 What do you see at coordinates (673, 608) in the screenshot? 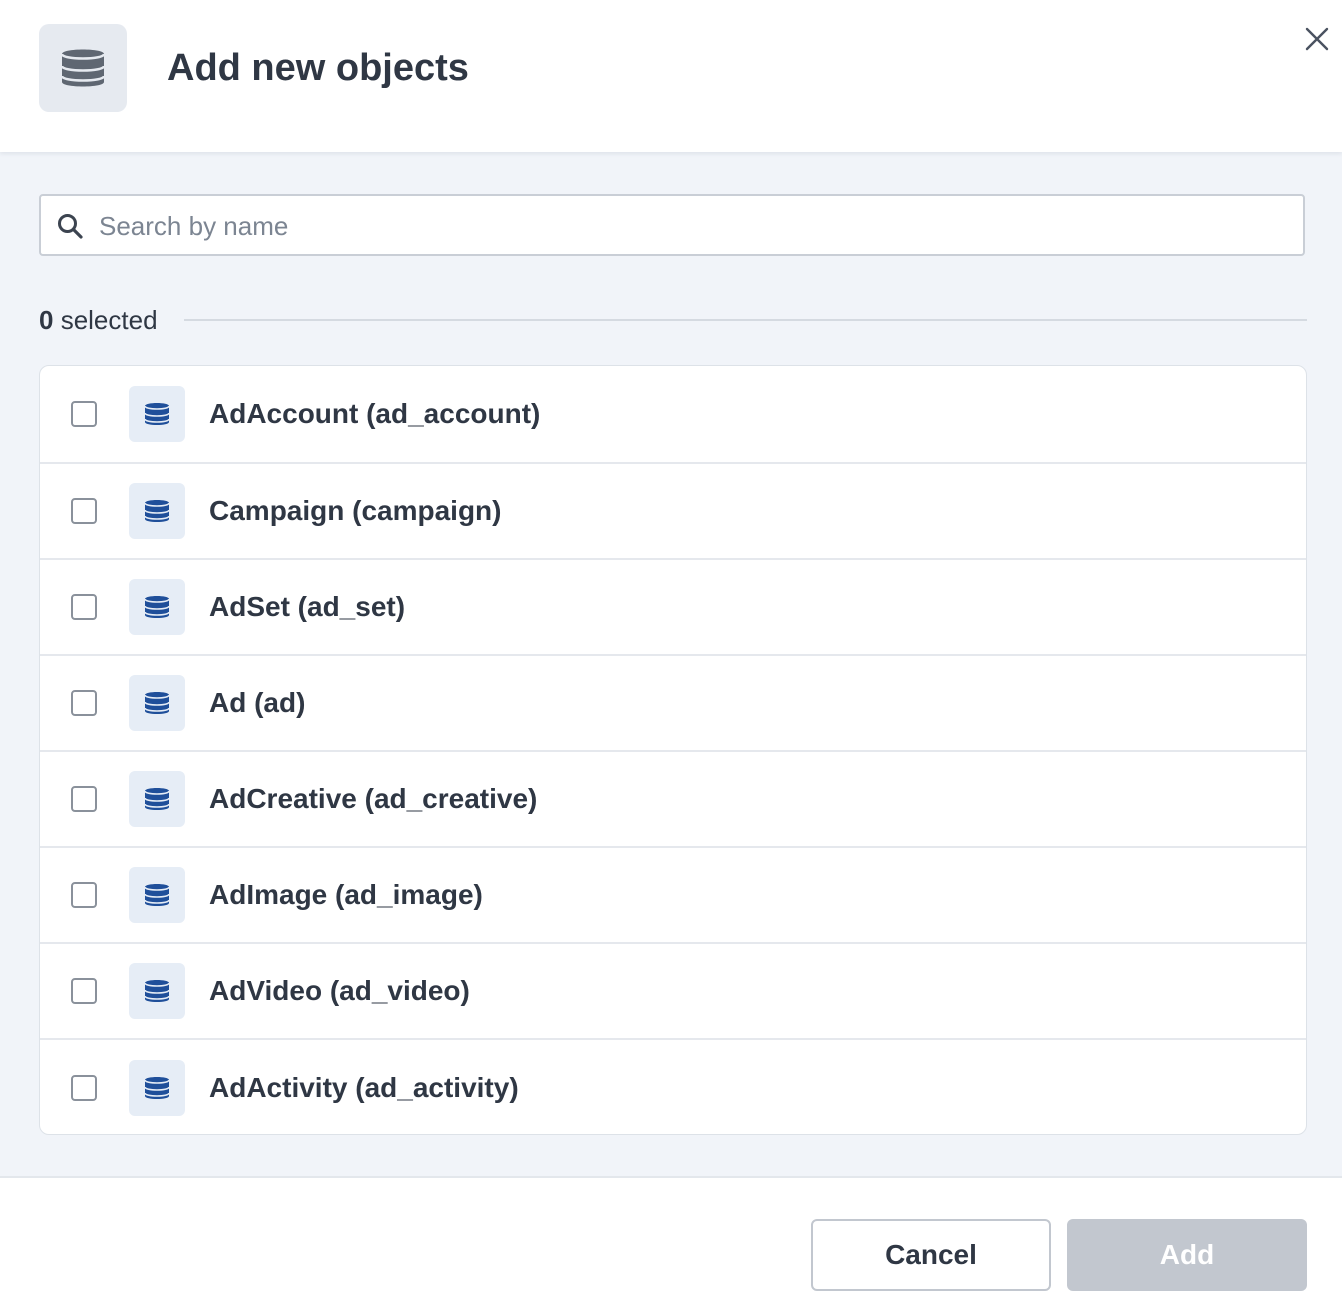
I see `list-item: AdSet (ad_set)` at bounding box center [673, 608].